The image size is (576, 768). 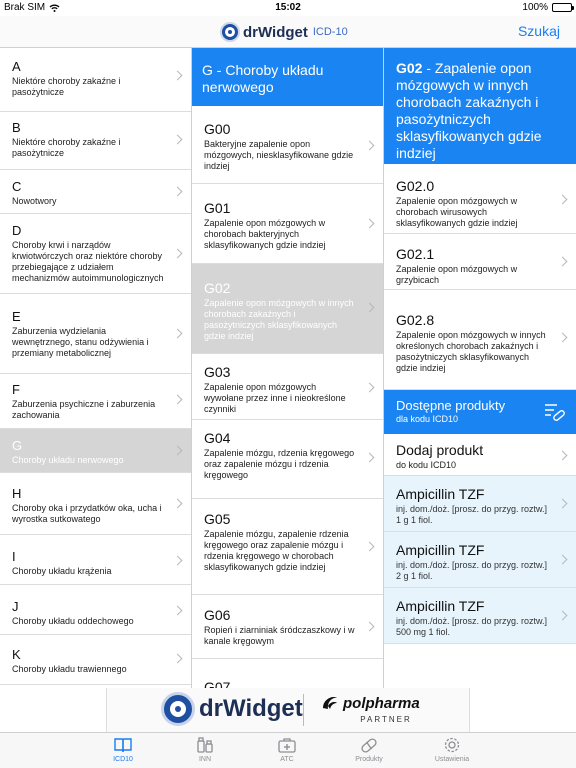 I want to click on chapter-item-g: G Choroby układu nerwowego, so click(x=95, y=451).